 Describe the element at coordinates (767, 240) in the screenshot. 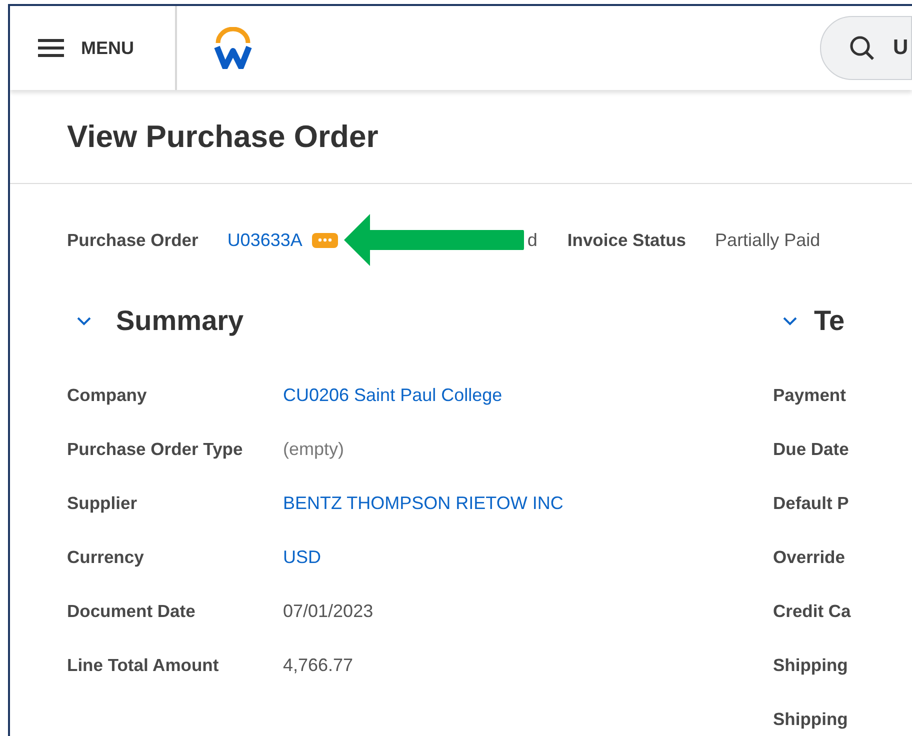

I see `field-value: Partially Paid` at that location.